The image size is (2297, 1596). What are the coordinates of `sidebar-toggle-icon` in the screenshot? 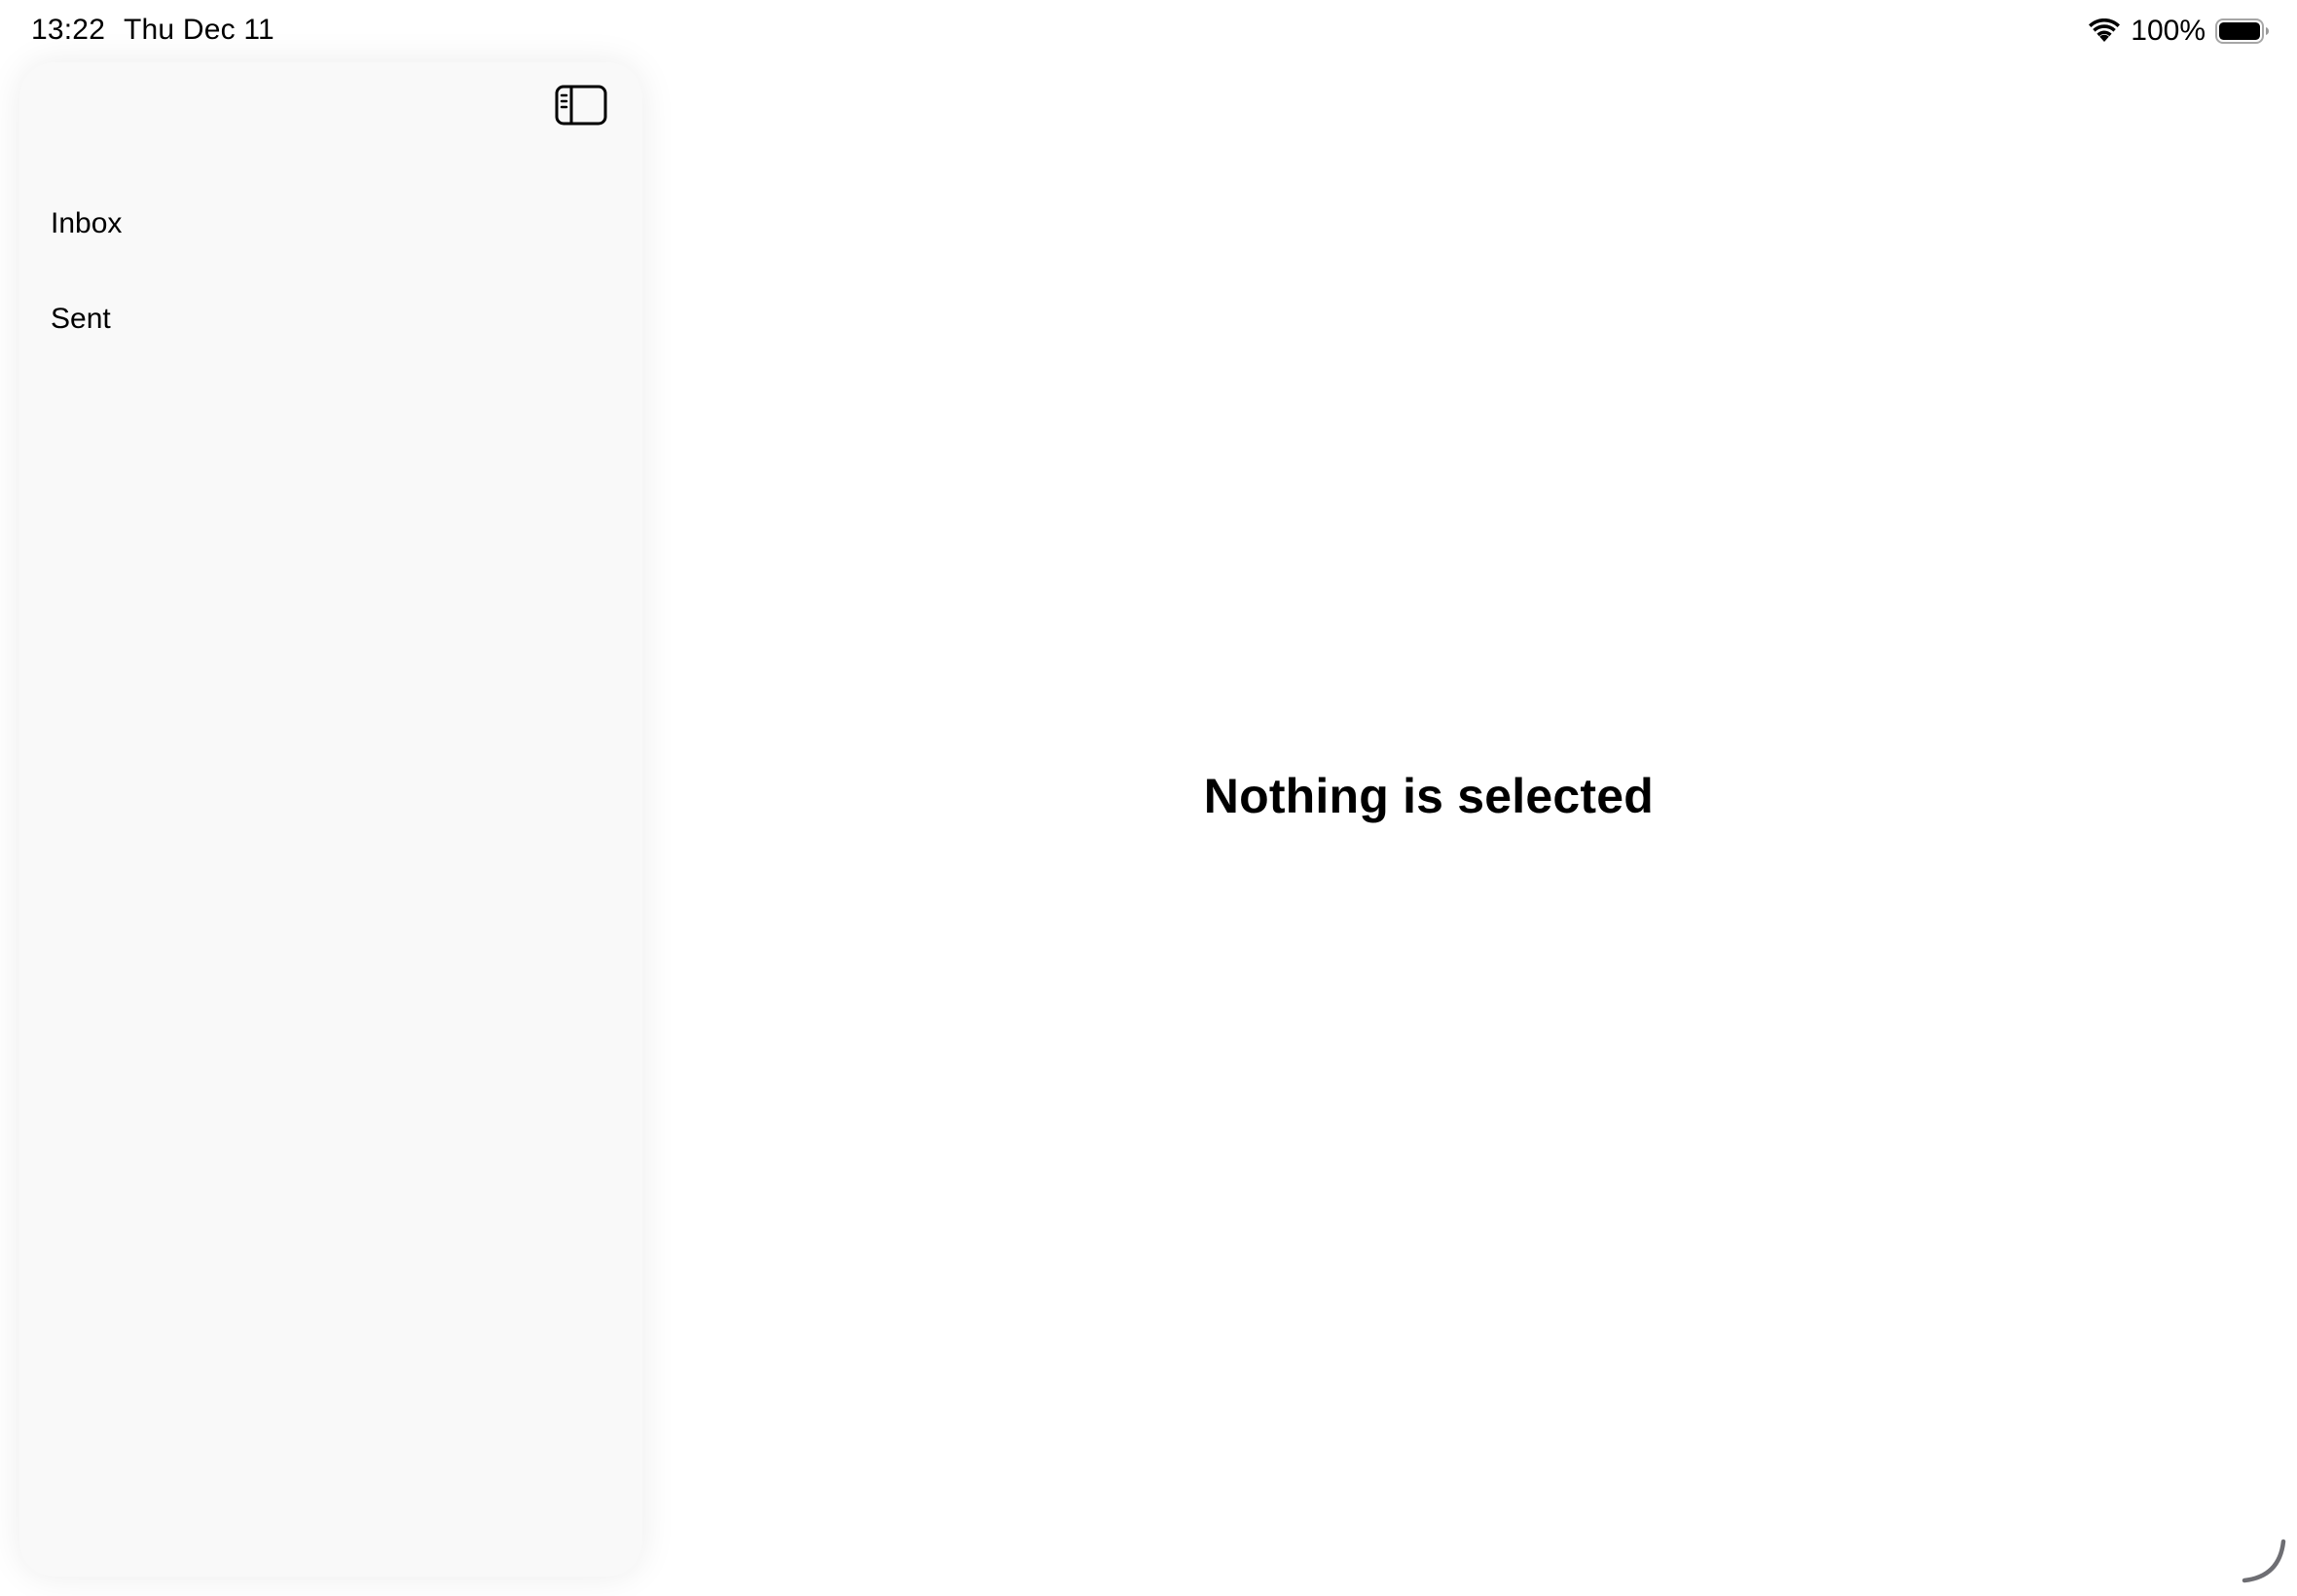 It's located at (581, 105).